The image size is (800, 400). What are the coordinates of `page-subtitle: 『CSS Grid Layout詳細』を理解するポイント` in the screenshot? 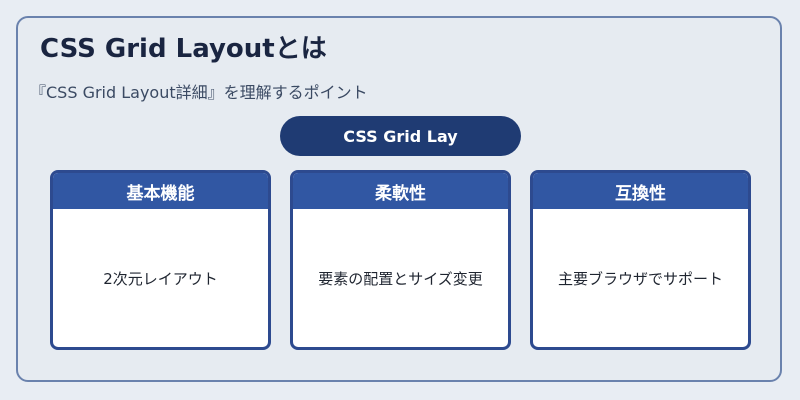 It's located at (199, 92).